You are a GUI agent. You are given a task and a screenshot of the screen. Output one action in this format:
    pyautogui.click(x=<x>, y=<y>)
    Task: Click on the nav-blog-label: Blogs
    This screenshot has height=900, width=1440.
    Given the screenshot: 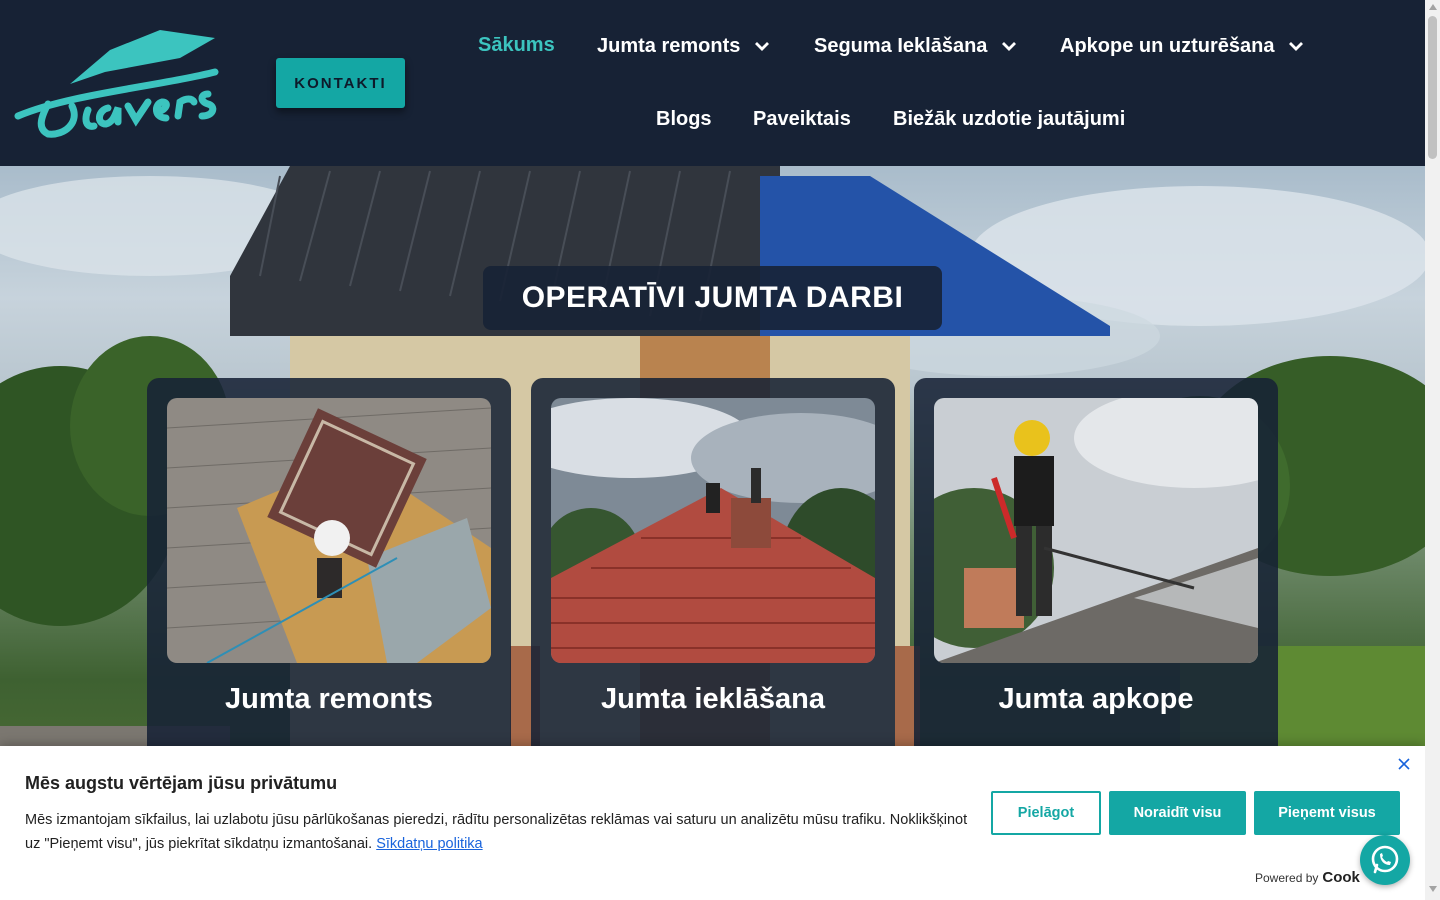 What is the action you would take?
    pyautogui.click(x=684, y=119)
    